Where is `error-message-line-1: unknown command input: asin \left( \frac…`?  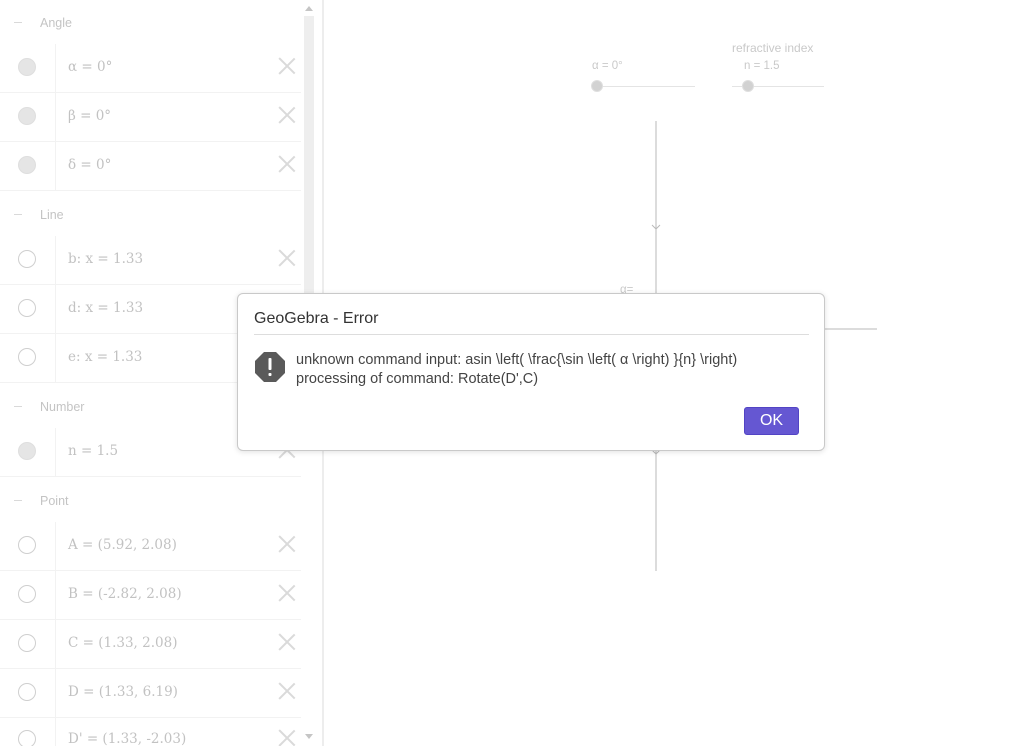
error-message-line-1: unknown command input: asin \left( \frac… is located at coordinates (517, 360).